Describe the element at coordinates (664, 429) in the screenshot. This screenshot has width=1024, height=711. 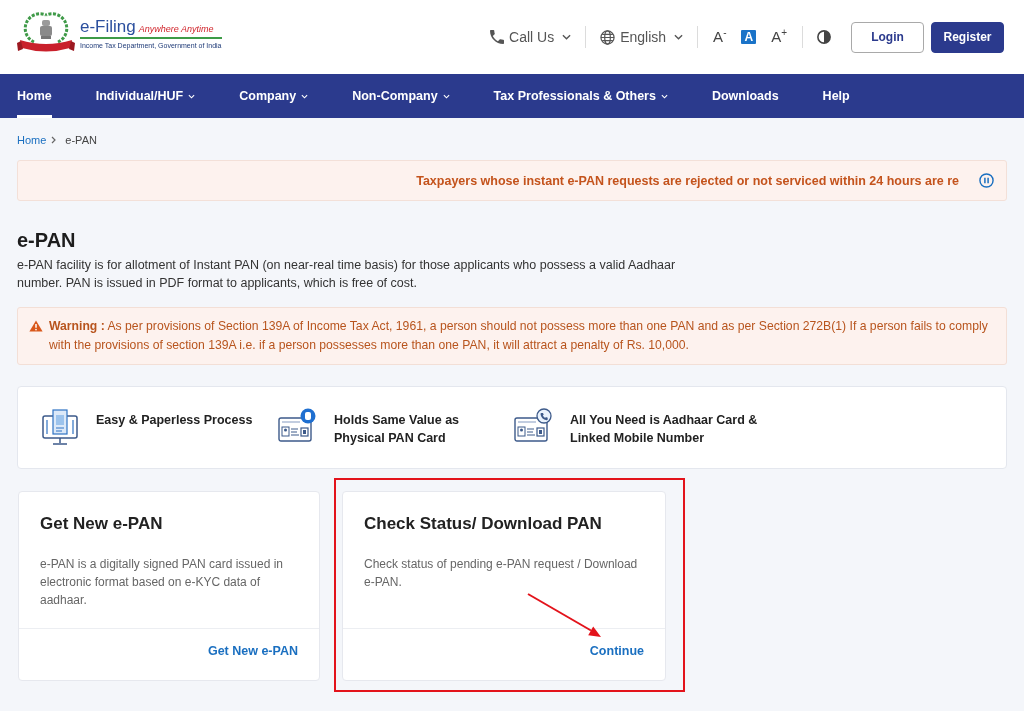
I see `feature-text: All You Need is Aadhaar Card & Linked Mobile Number` at that location.